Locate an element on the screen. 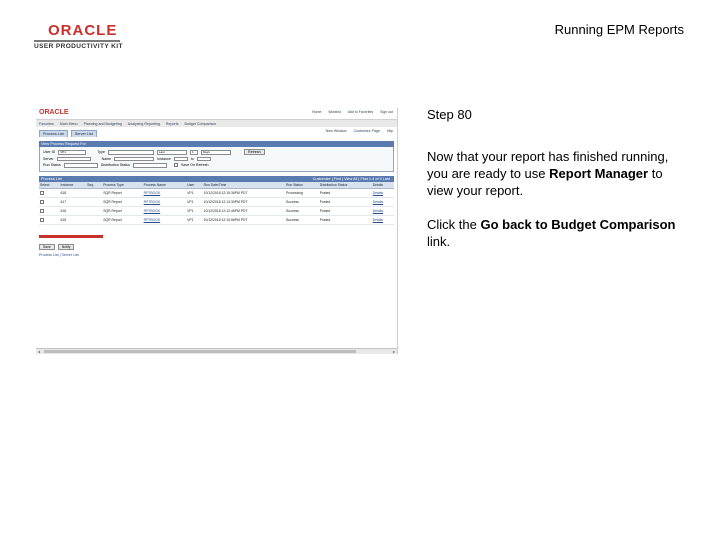 This screenshot has width=720, height=540. ps-menu-item: Main Menu is located at coordinates (69, 124).